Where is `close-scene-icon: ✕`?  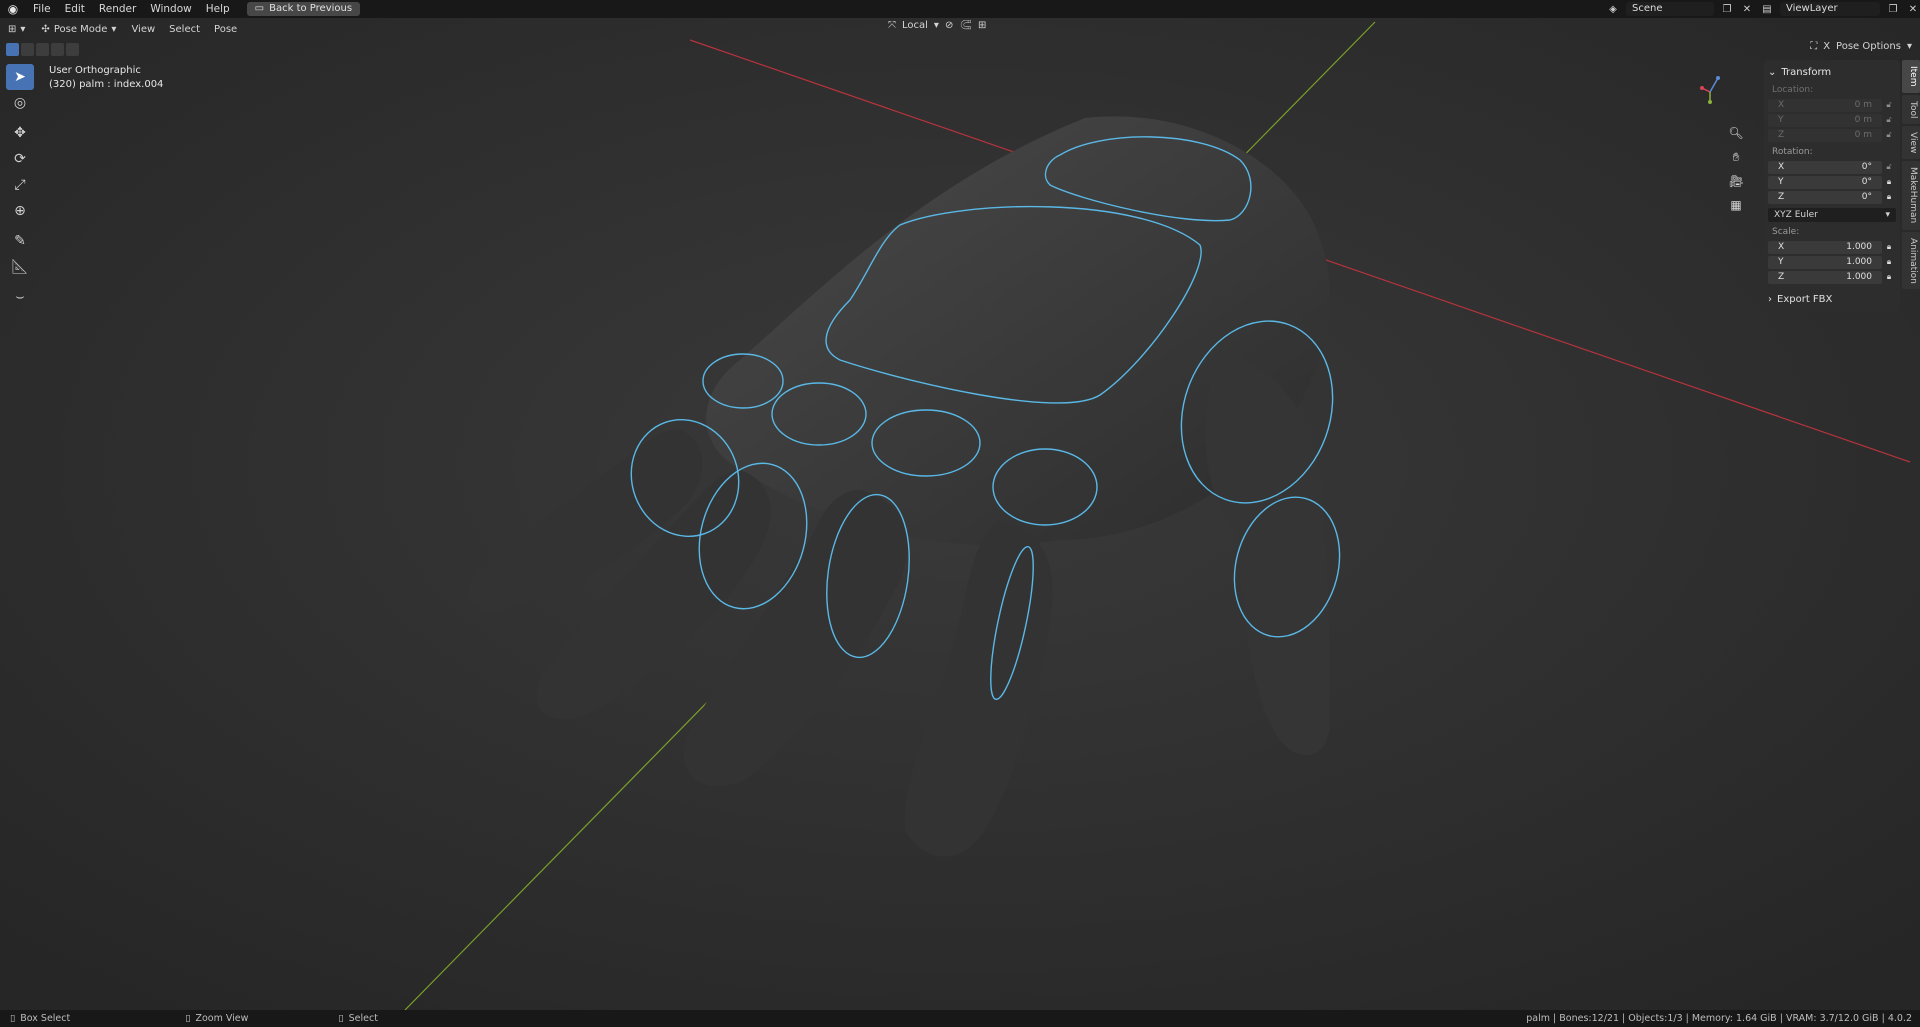
close-scene-icon: ✕ is located at coordinates (1747, 9).